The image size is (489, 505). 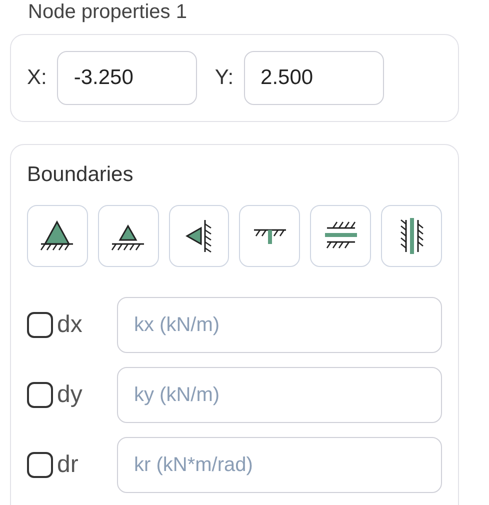 What do you see at coordinates (68, 465) in the screenshot?
I see `checkbox-label: dr` at bounding box center [68, 465].